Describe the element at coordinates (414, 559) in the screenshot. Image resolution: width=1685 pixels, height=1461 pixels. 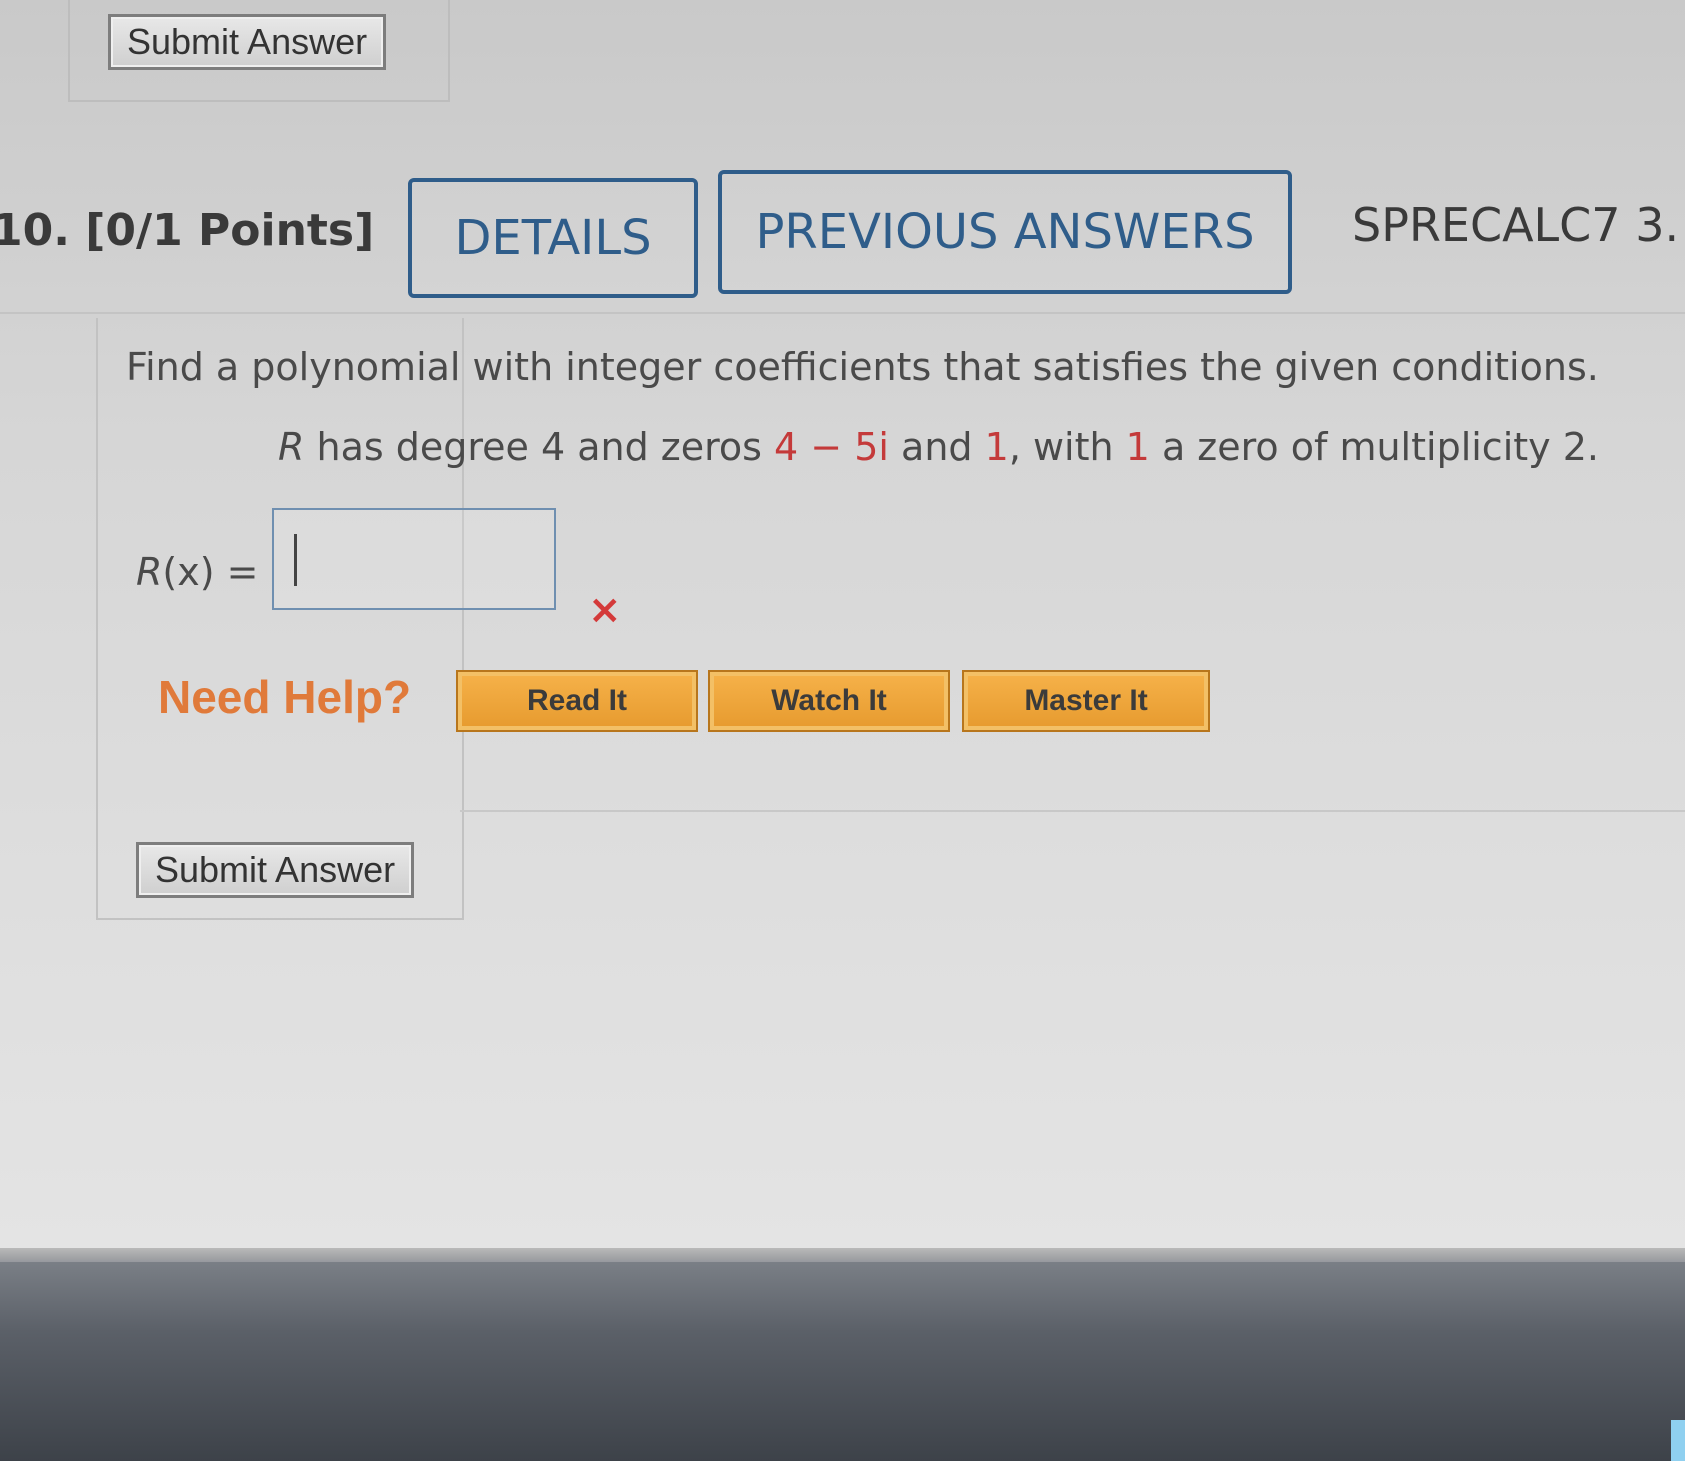
I see `answer-input` at that location.